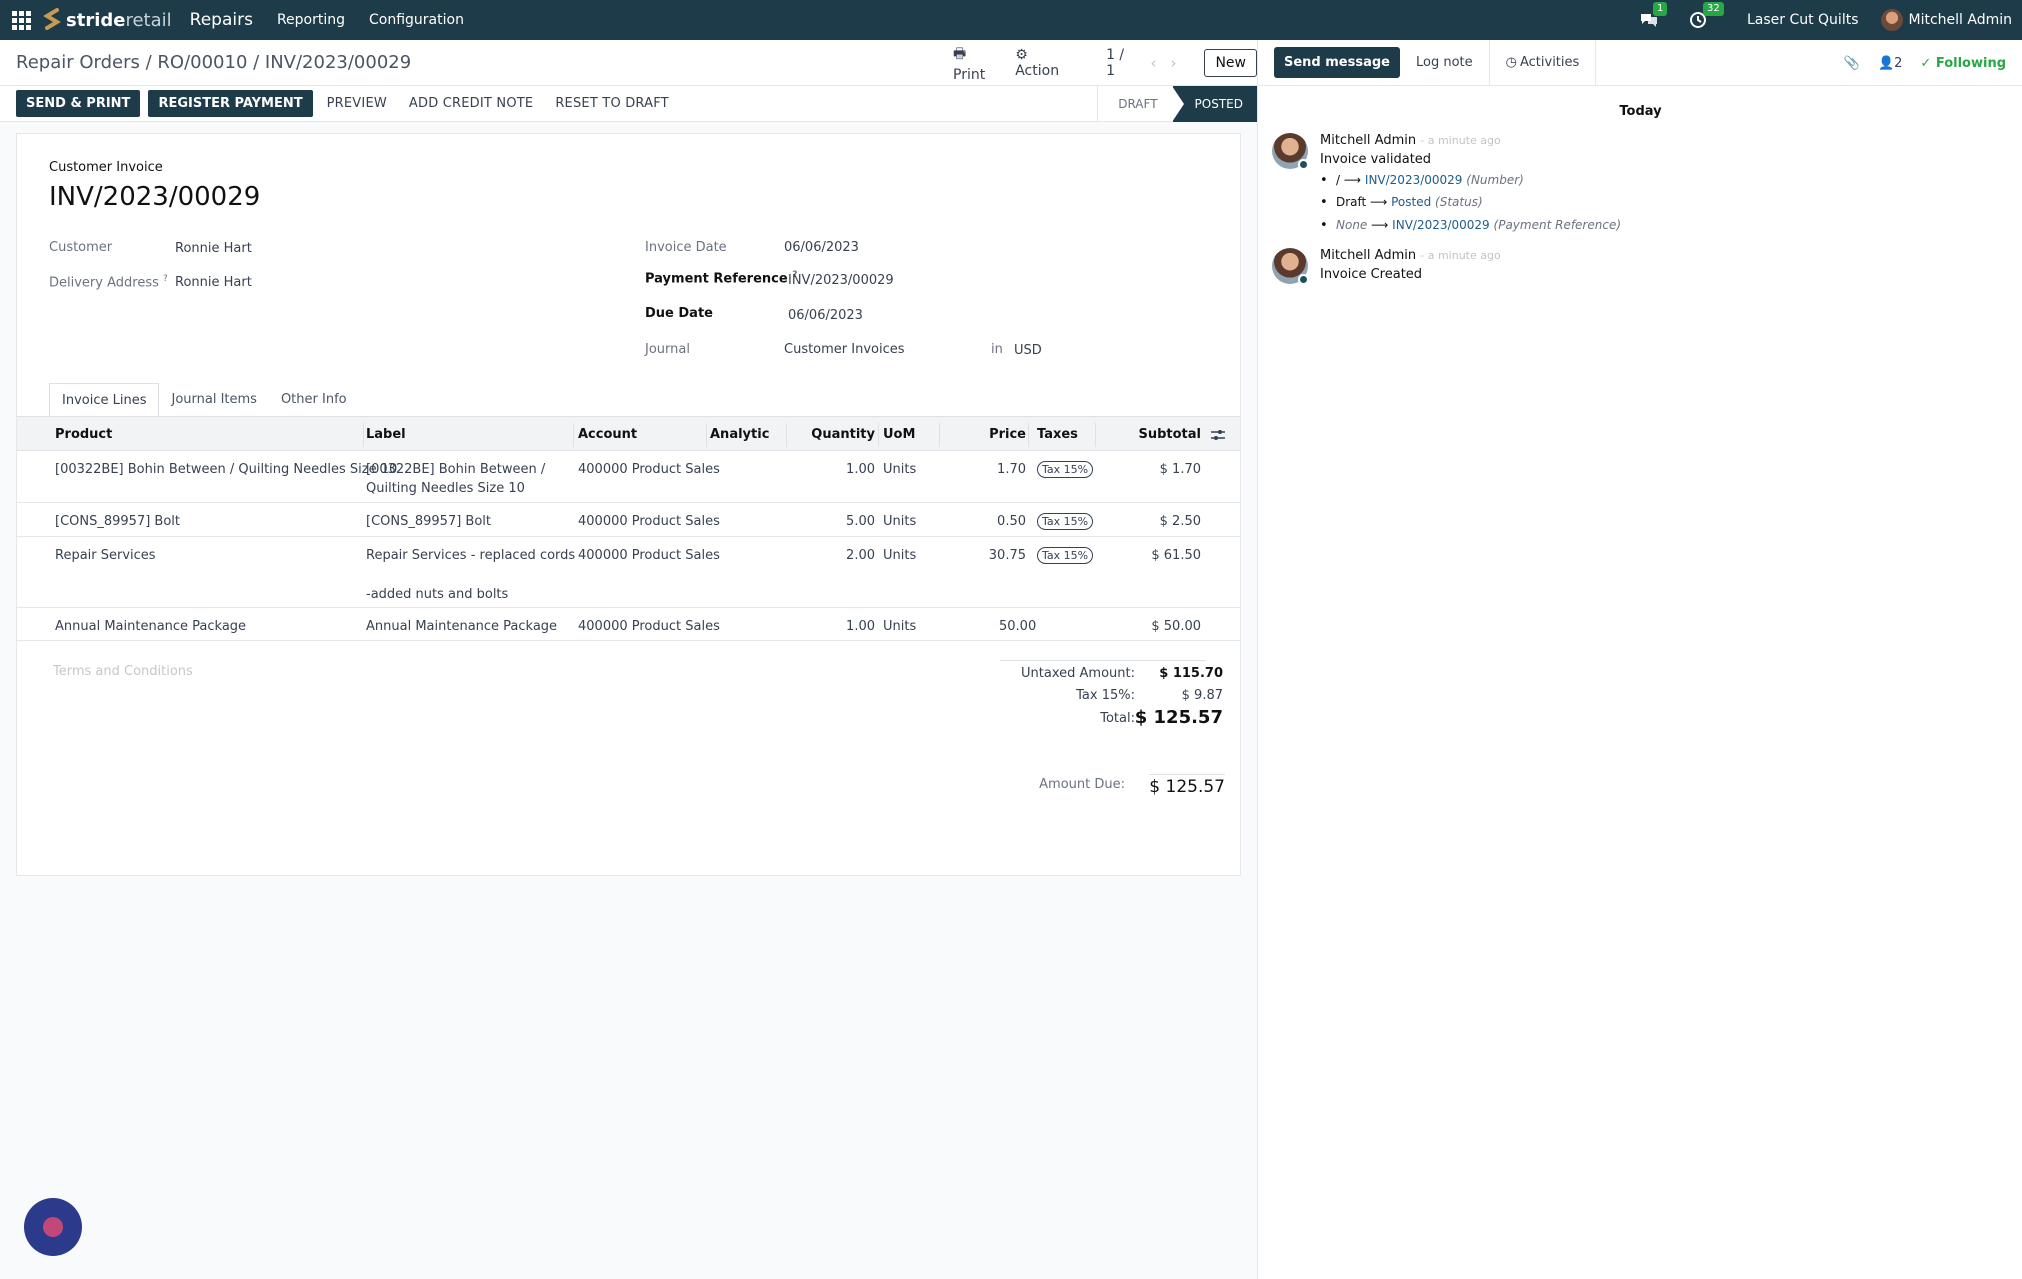 The height and width of the screenshot is (1279, 2022). What do you see at coordinates (83, 434) in the screenshot?
I see `col-product: Product` at bounding box center [83, 434].